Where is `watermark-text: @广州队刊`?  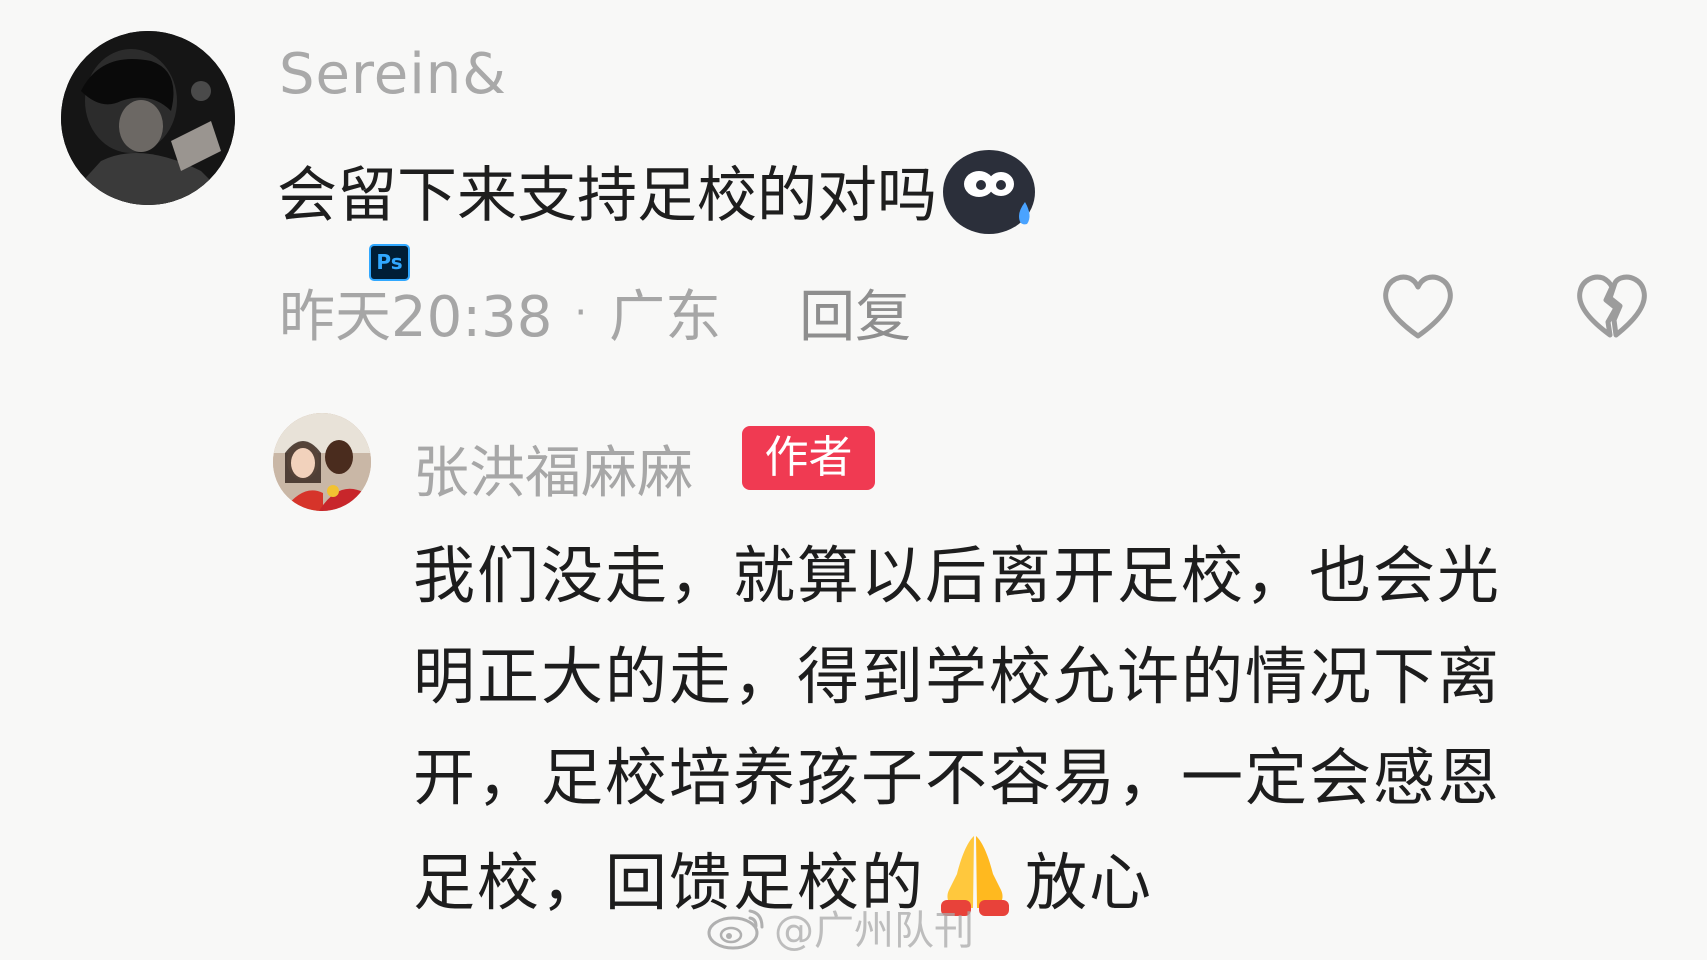
watermark-text: @广州队刊 is located at coordinates (874, 931).